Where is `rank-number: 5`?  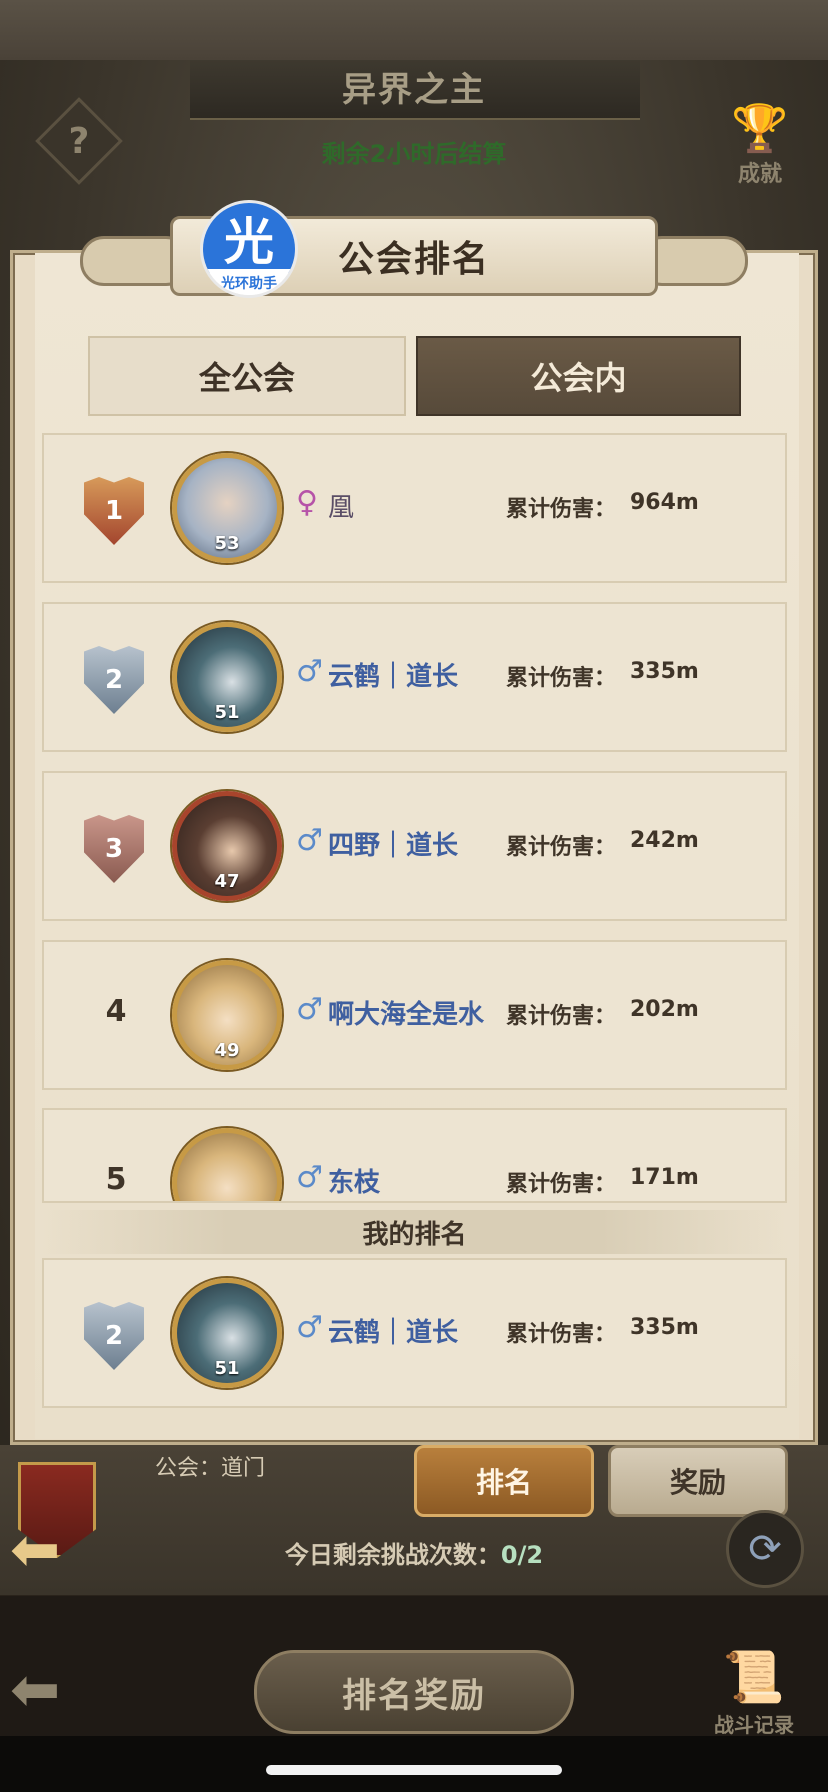 rank-number: 5 is located at coordinates (116, 1179).